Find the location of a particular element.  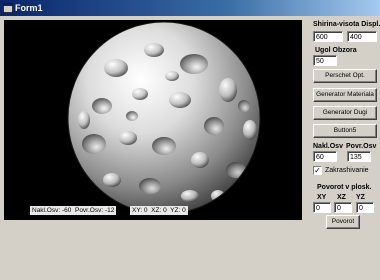

view-angle-input: 50 is located at coordinates (325, 60).